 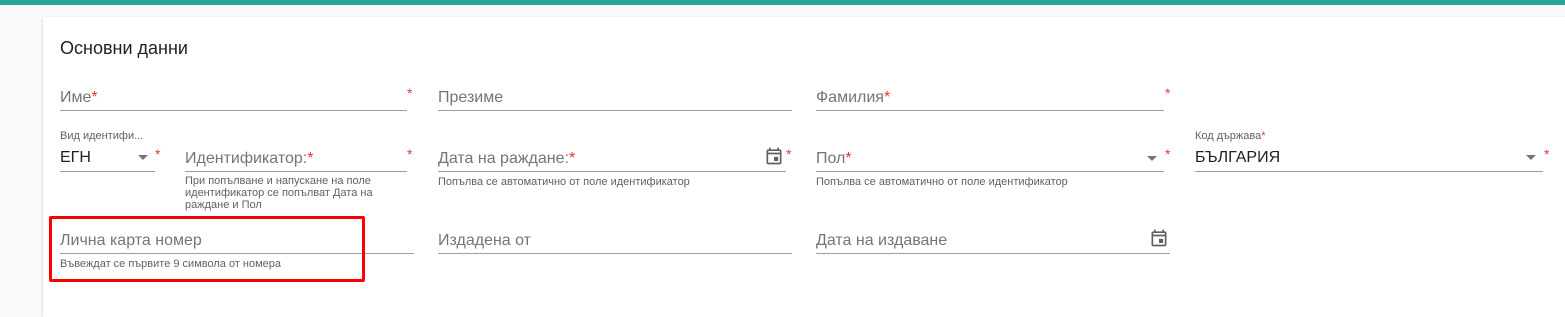 I want to click on top-accent-bar, so click(x=782, y=2).